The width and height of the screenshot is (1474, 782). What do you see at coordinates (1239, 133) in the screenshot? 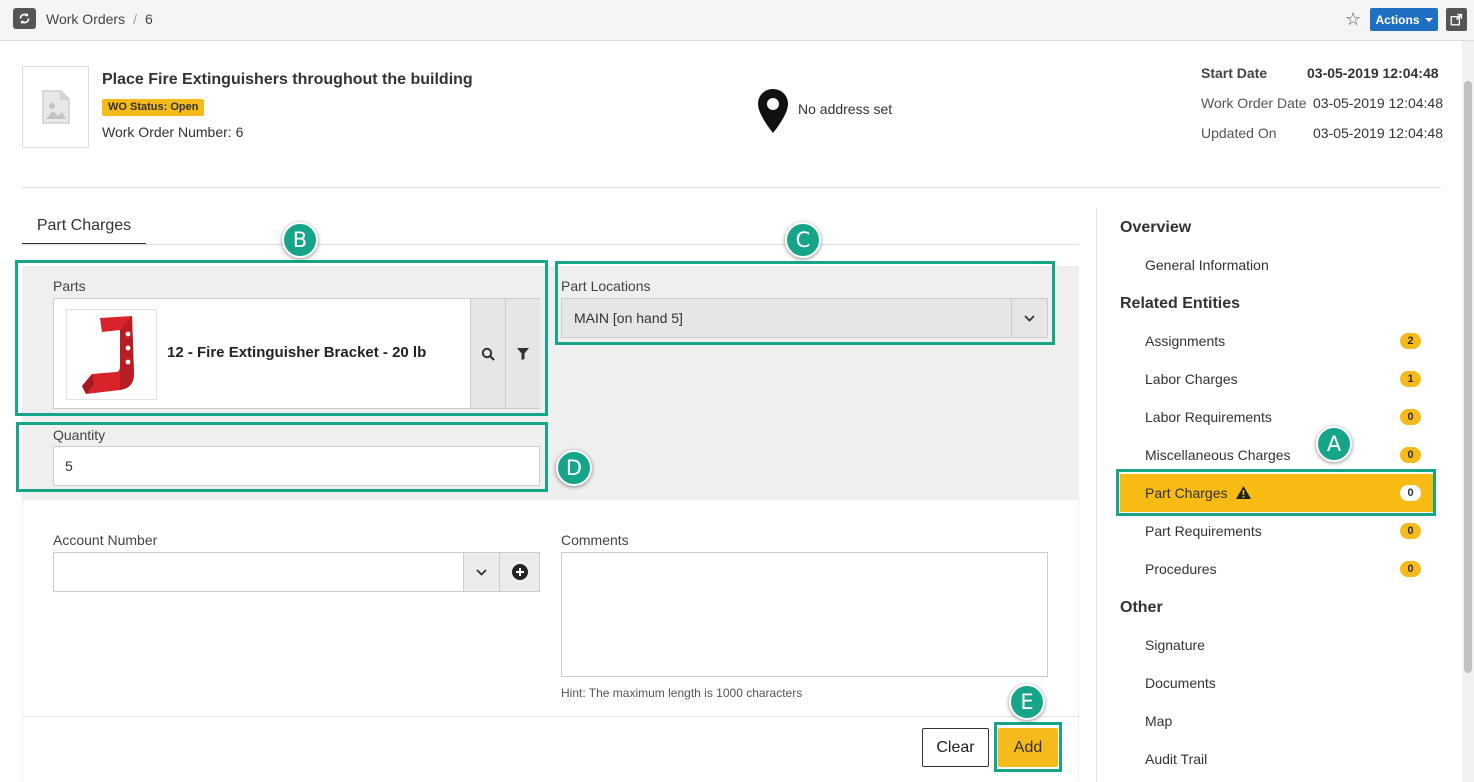
I see `meta-label: Updated On` at bounding box center [1239, 133].